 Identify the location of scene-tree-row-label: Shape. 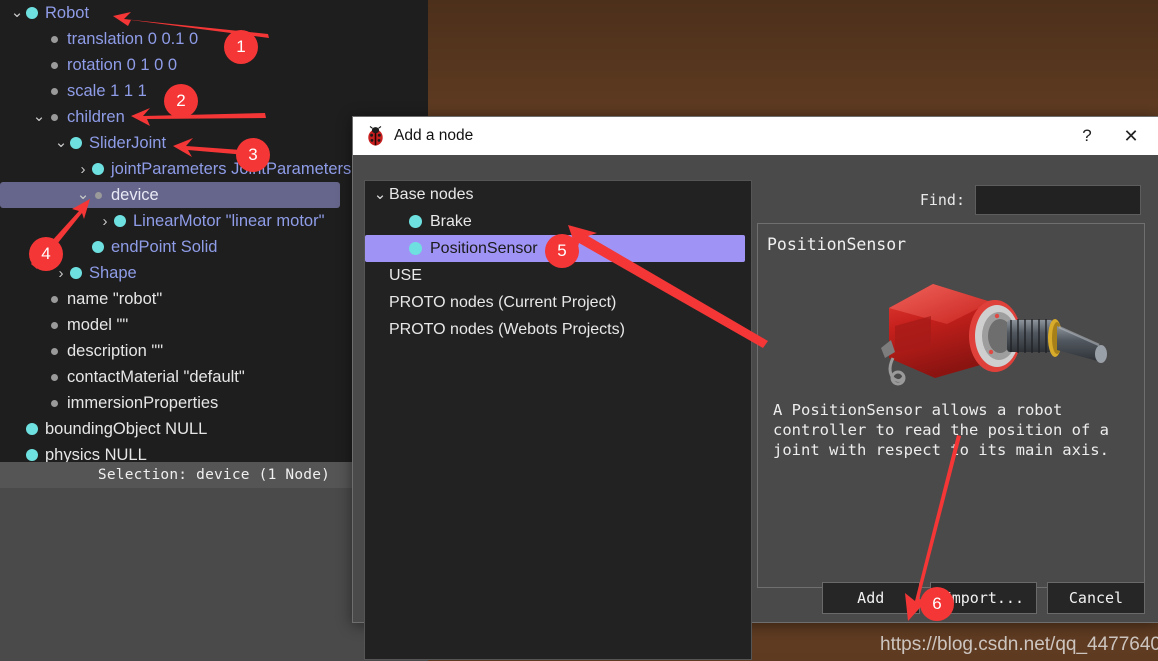
(113, 272).